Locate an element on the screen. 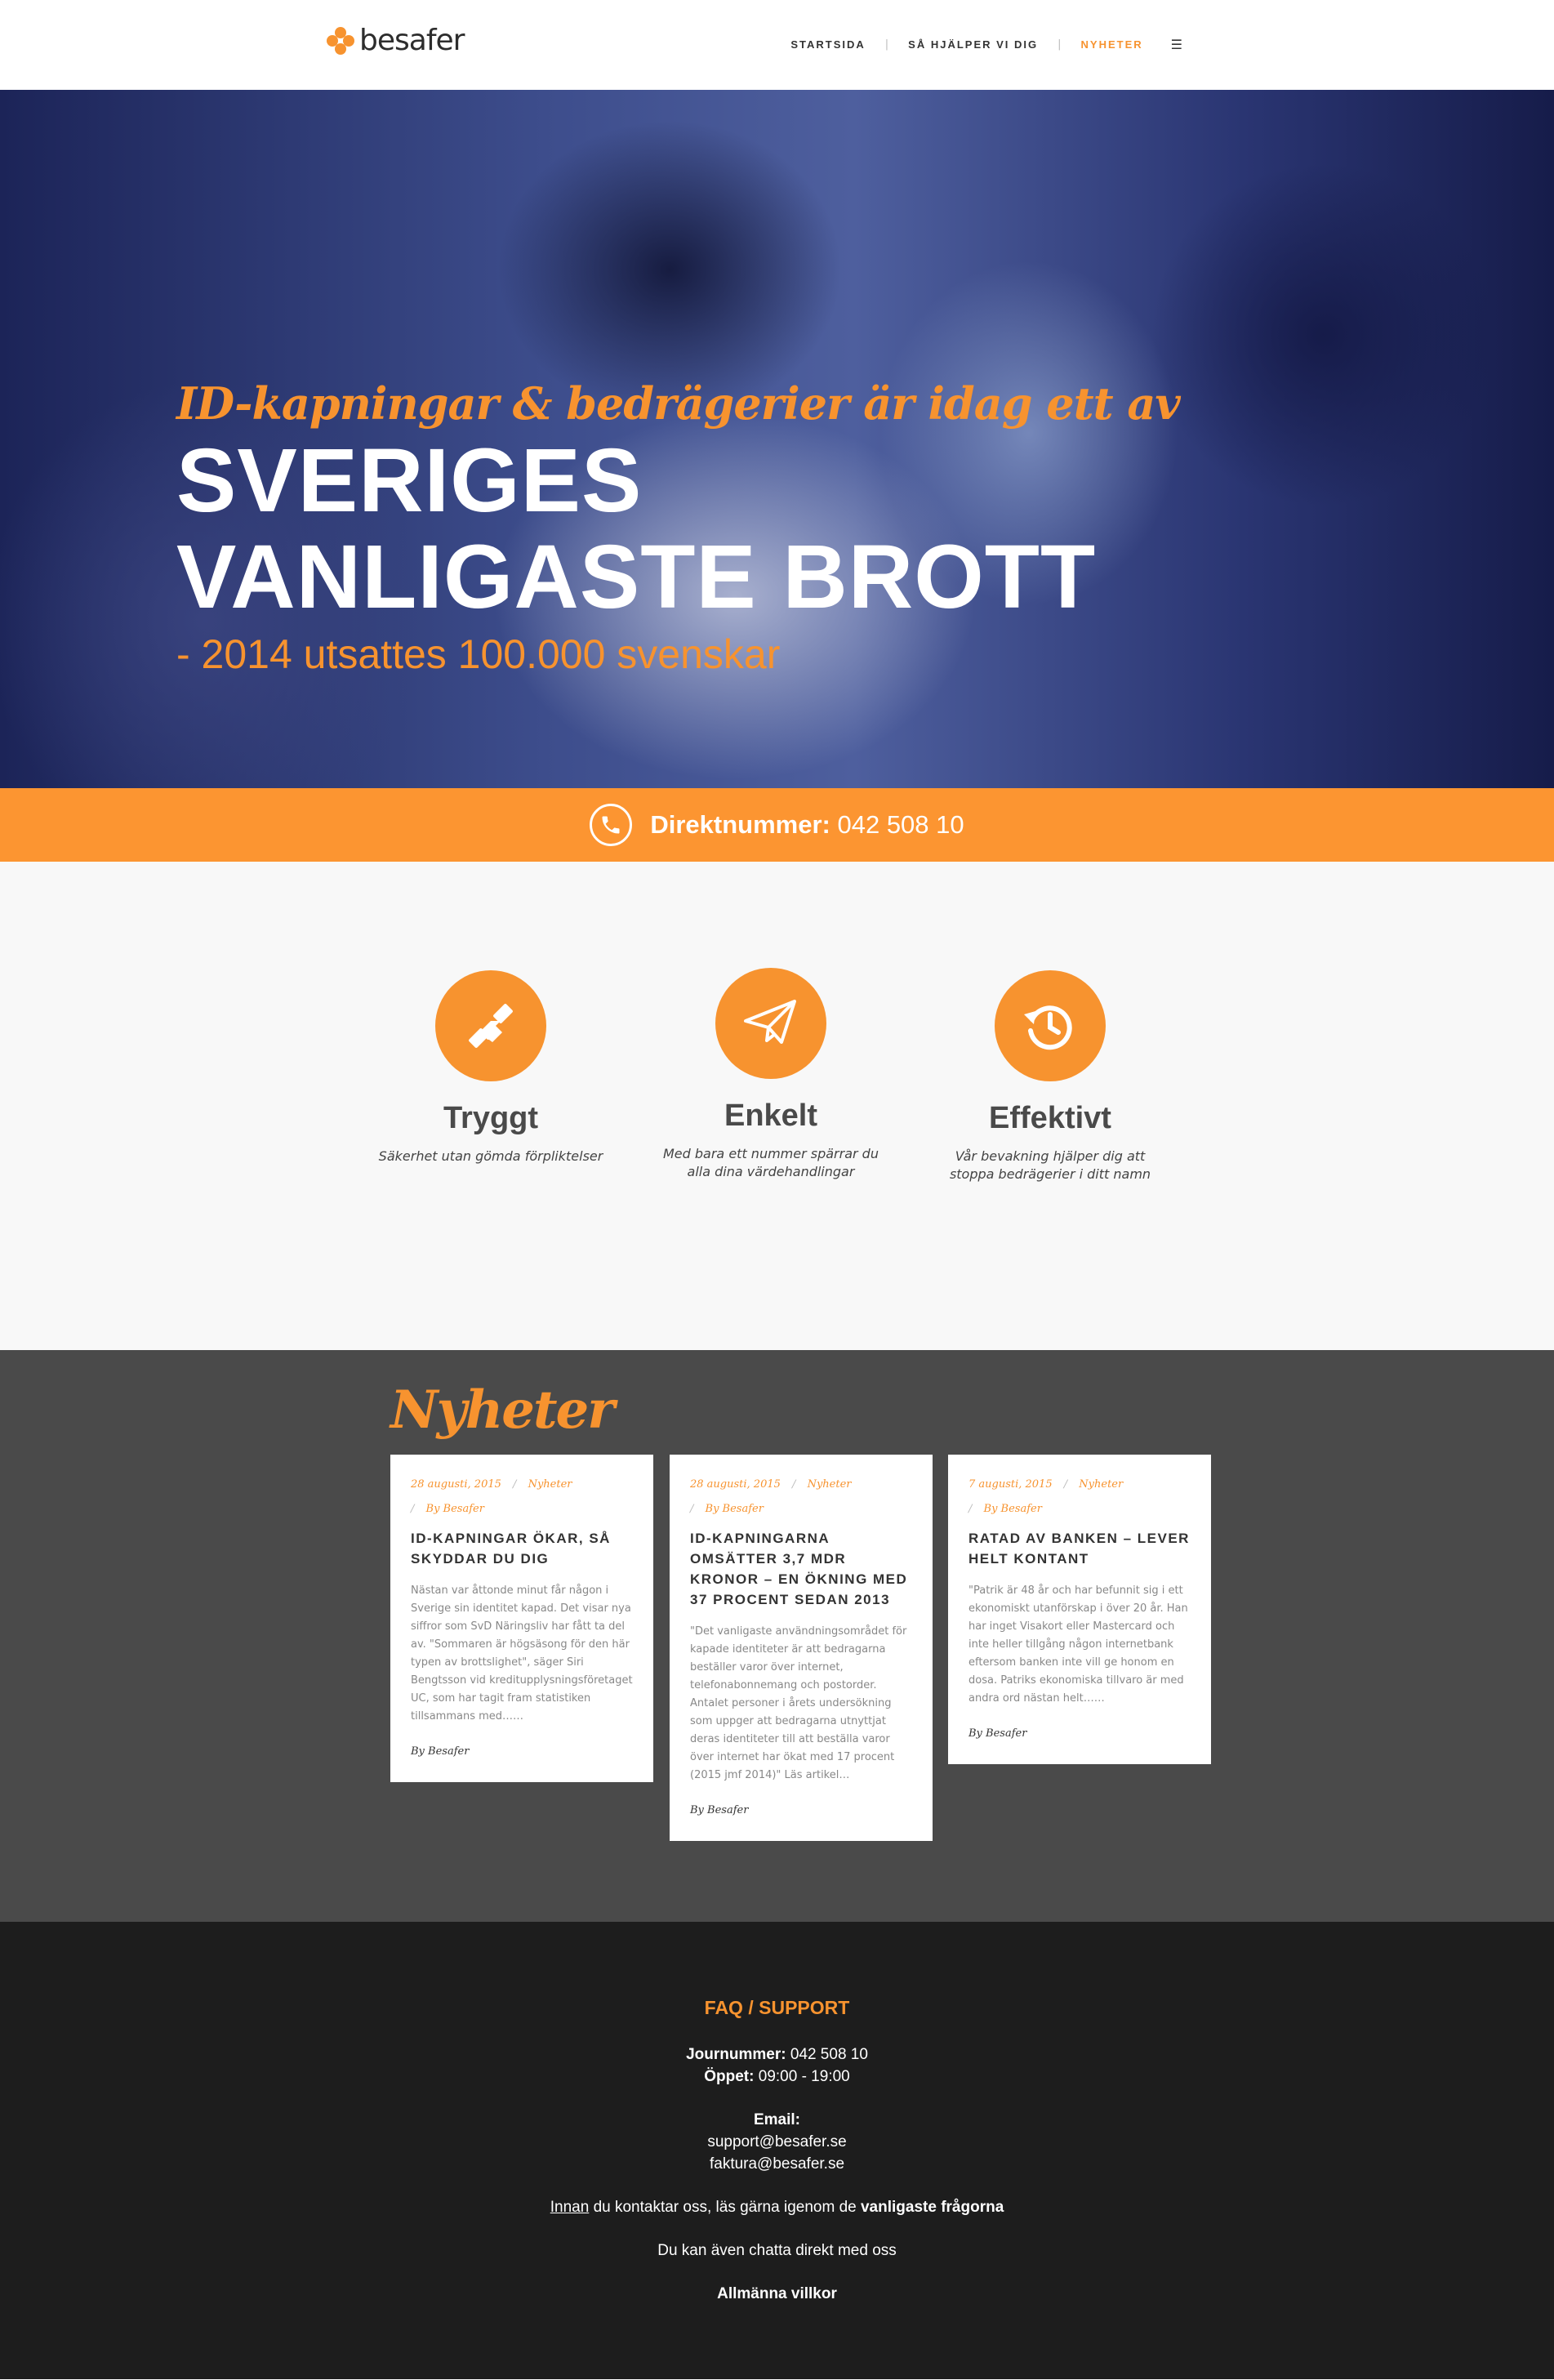 This screenshot has width=1554, height=2380. card-date: 7 augusti, 2015 is located at coordinates (1010, 1485).